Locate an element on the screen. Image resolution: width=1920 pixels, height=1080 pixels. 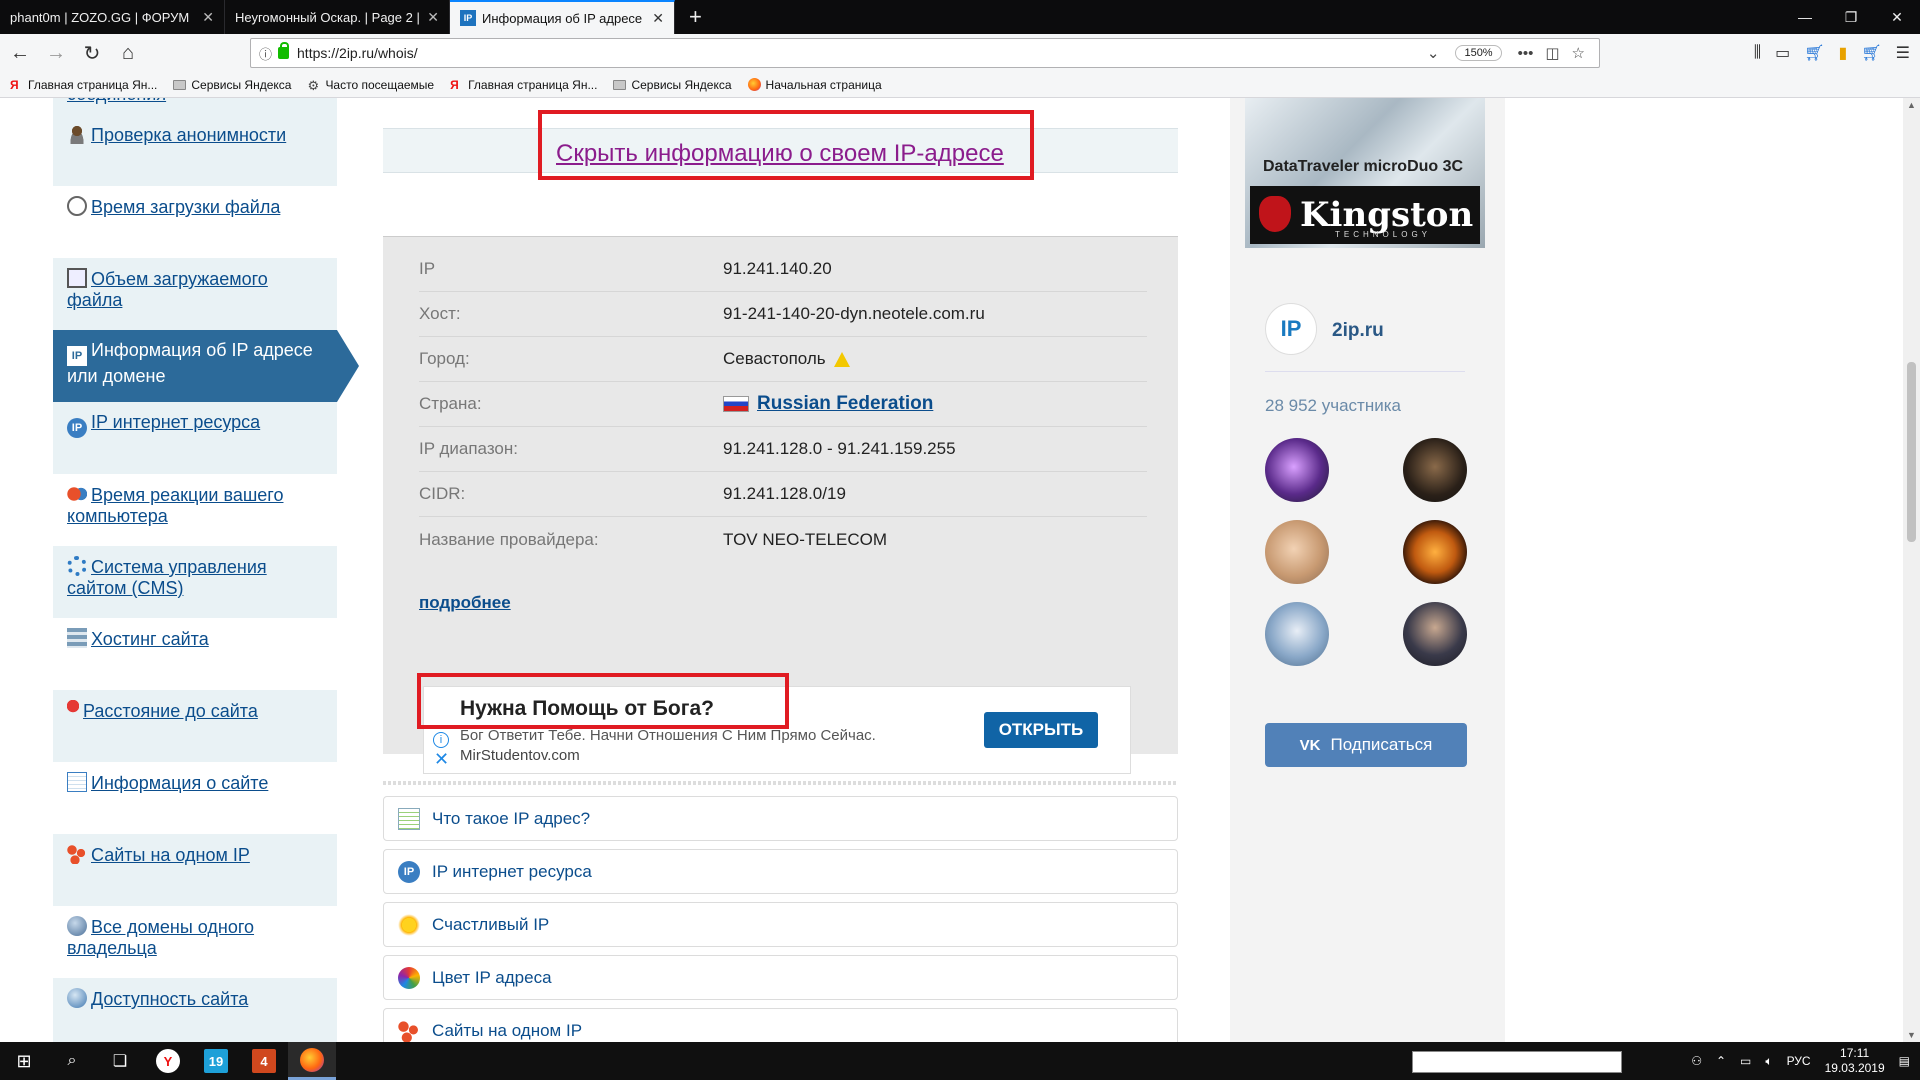
ip-info-icon: IP is located at coordinates (77, 356).